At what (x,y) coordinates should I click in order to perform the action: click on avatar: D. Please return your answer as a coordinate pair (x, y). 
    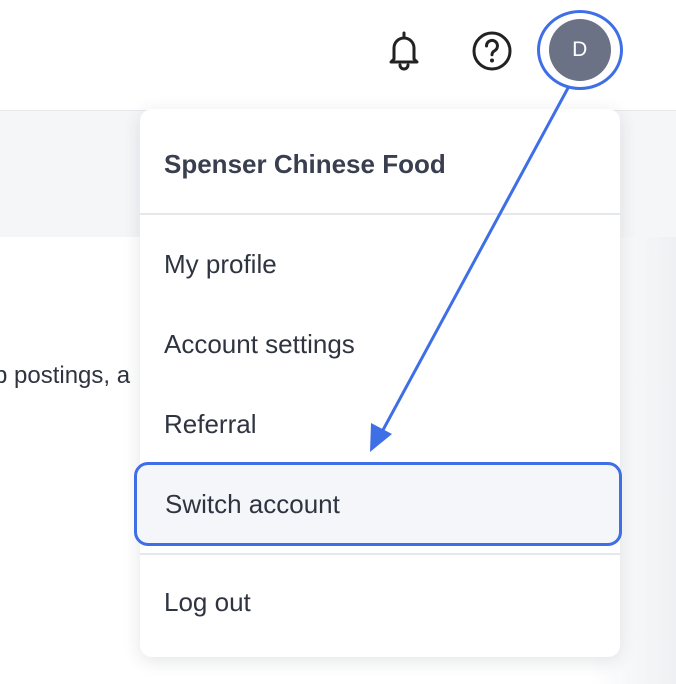
    Looking at the image, I should click on (580, 50).